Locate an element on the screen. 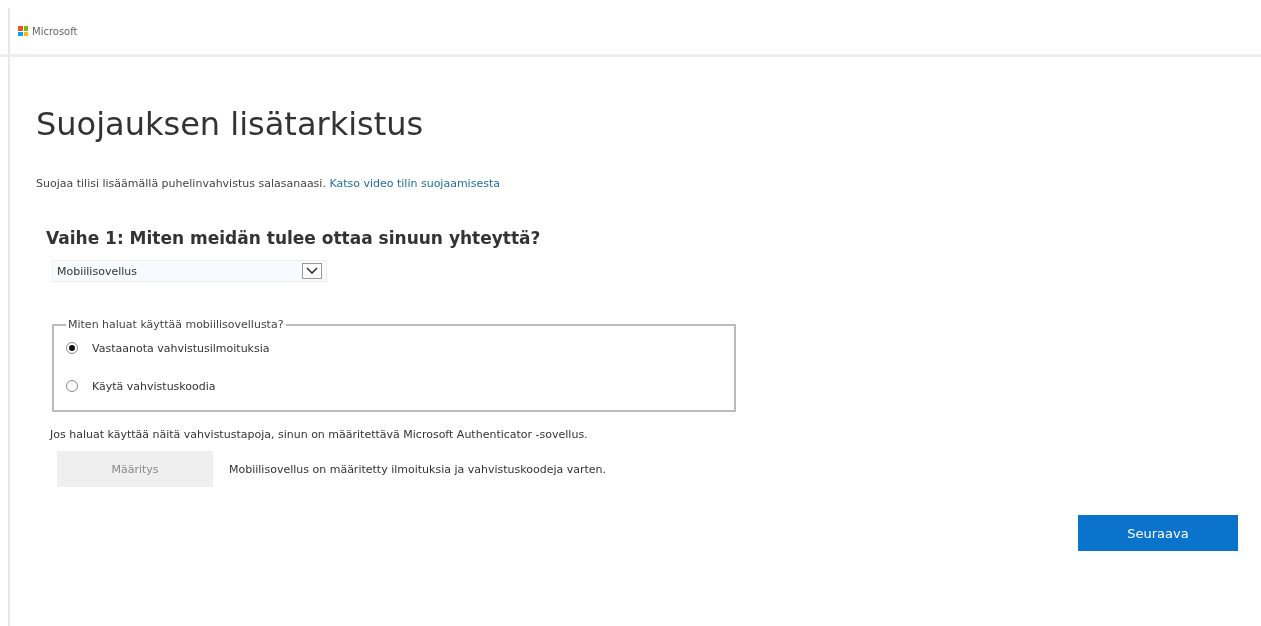  page-title: Suojauksen lisätarkistus is located at coordinates (230, 124).